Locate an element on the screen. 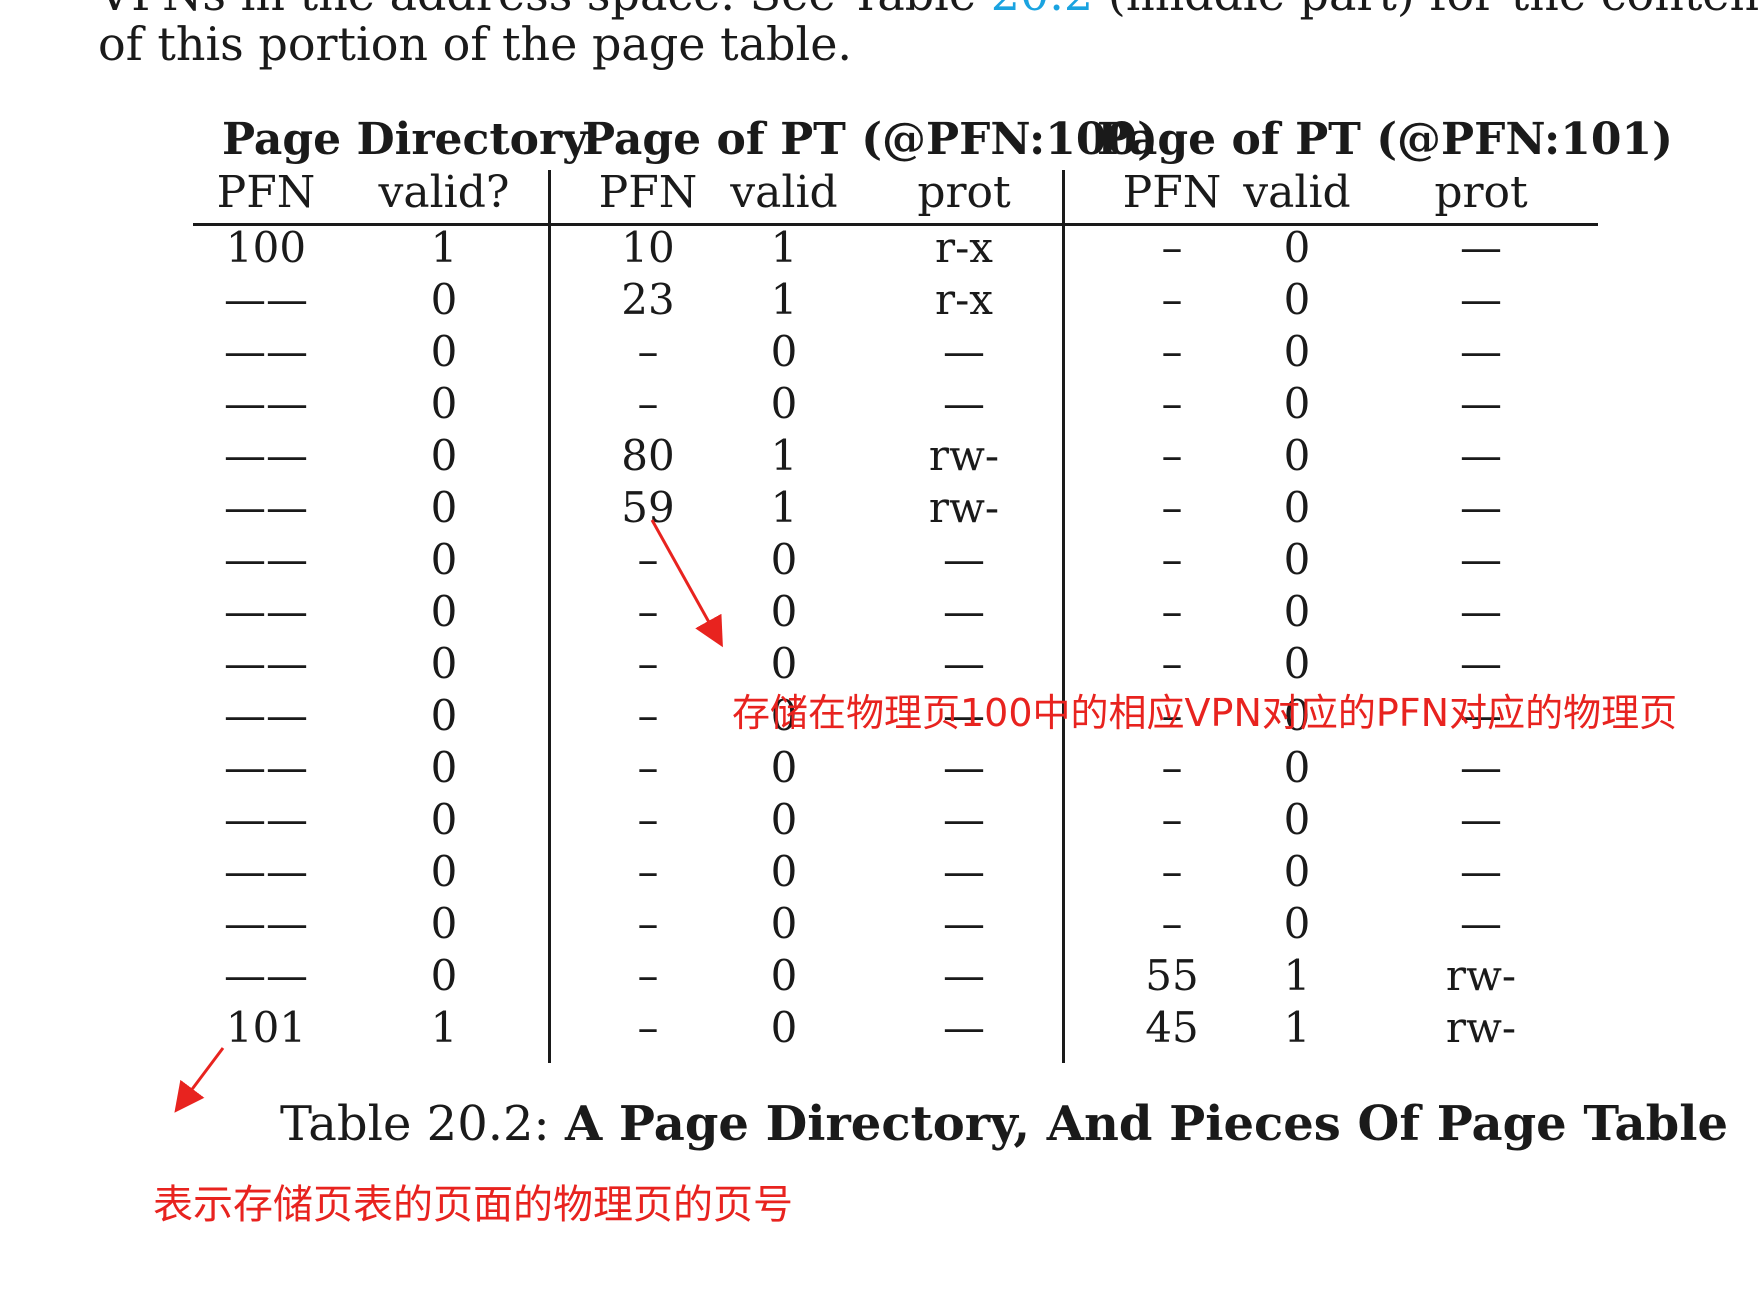 This screenshot has height=1297, width=1762. annotation-pt-note: 存储在物理页100中的相应VPN对应的PFN对应的物理页 is located at coordinates (1205, 713).